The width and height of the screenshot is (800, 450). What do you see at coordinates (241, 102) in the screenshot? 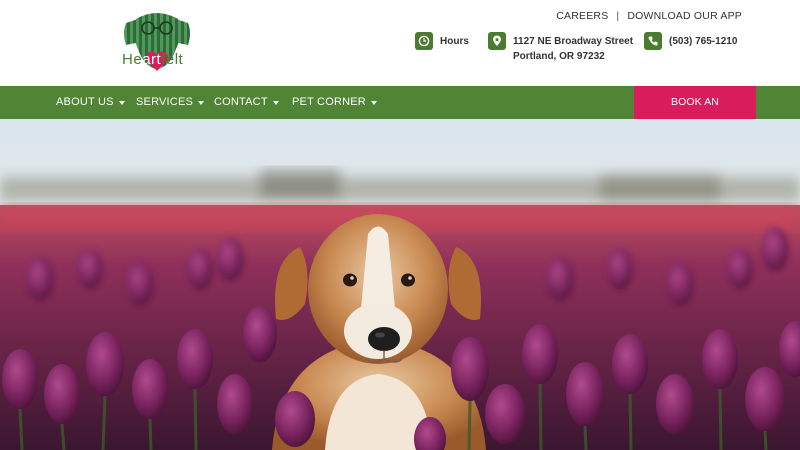
I see `nav-label: CONTACT` at bounding box center [241, 102].